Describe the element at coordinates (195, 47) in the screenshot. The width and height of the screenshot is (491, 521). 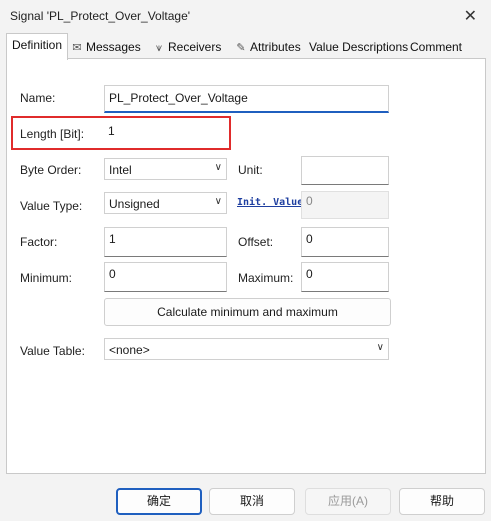
I see `tab-receivers-label: Receivers` at that location.